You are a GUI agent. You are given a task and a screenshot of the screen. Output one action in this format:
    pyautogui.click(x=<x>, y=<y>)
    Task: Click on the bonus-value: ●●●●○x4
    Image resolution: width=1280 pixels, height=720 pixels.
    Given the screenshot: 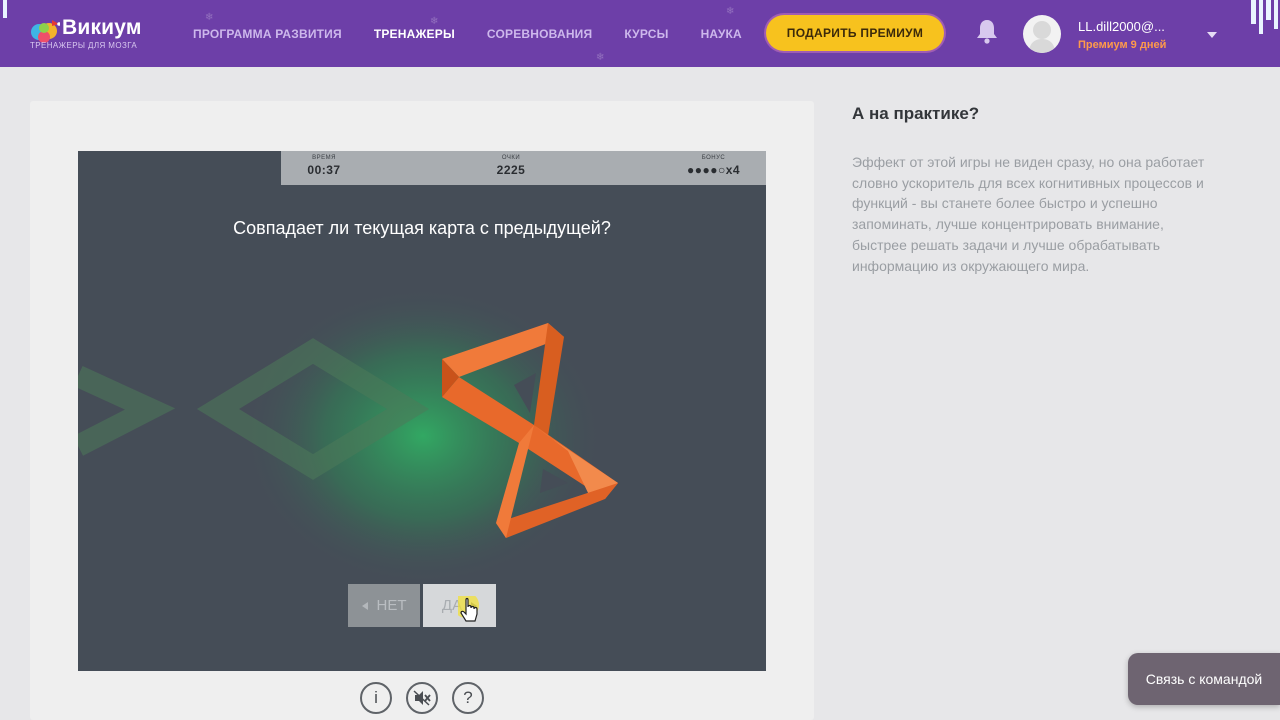 What is the action you would take?
    pyautogui.click(x=713, y=170)
    